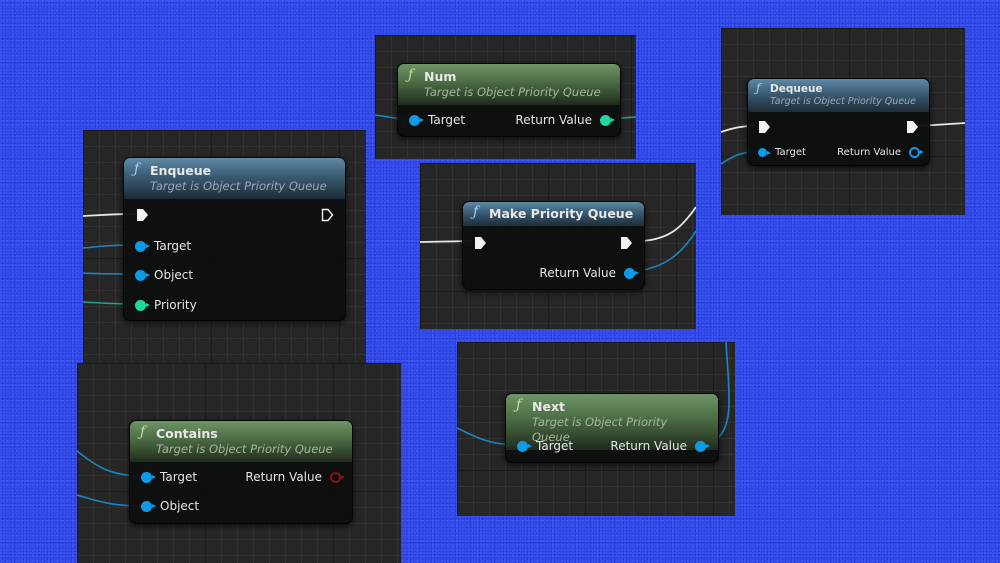 The image size is (1000, 563). I want to click on boolean-pin-unconnected-icon, so click(337, 477).